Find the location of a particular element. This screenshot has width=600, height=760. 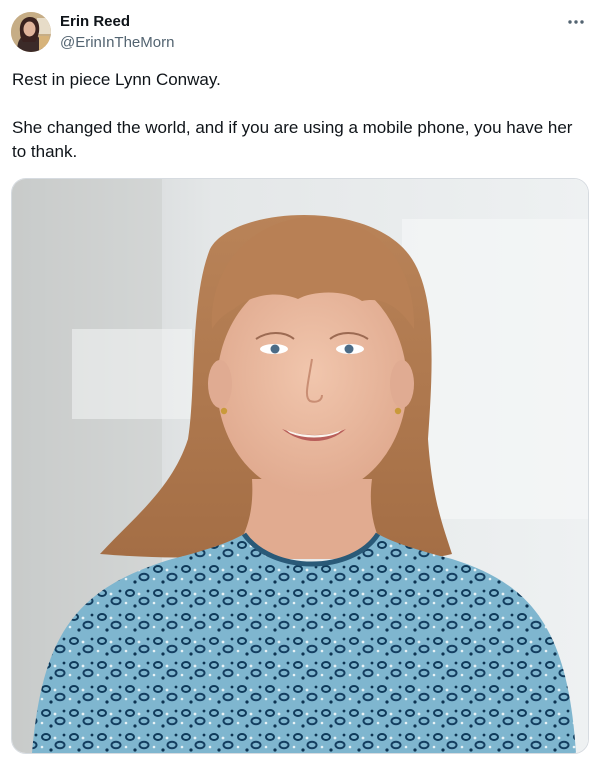

more-horizontal-icon is located at coordinates (576, 22).